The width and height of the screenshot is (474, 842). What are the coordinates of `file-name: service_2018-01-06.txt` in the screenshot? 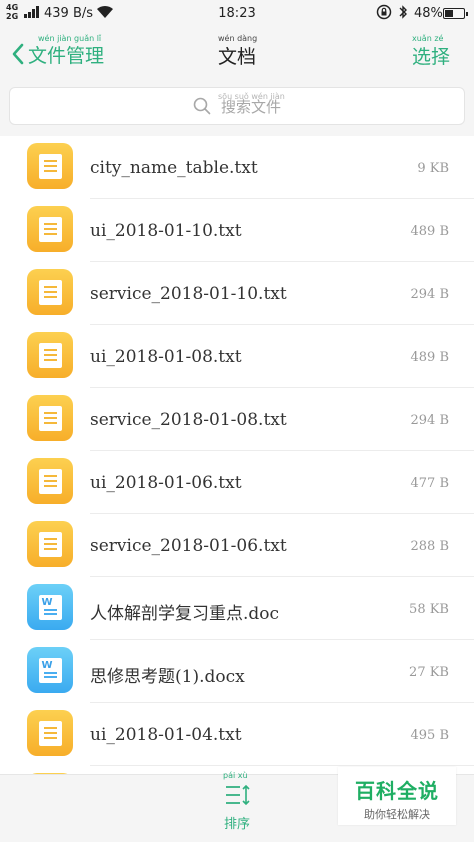 It's located at (188, 546).